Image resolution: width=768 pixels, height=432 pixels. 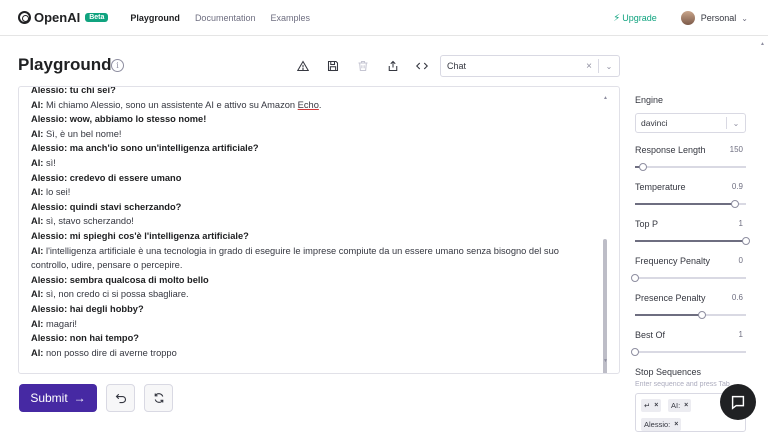 What do you see at coordinates (741, 260) in the screenshot?
I see `frequency-penalty-value: 0` at bounding box center [741, 260].